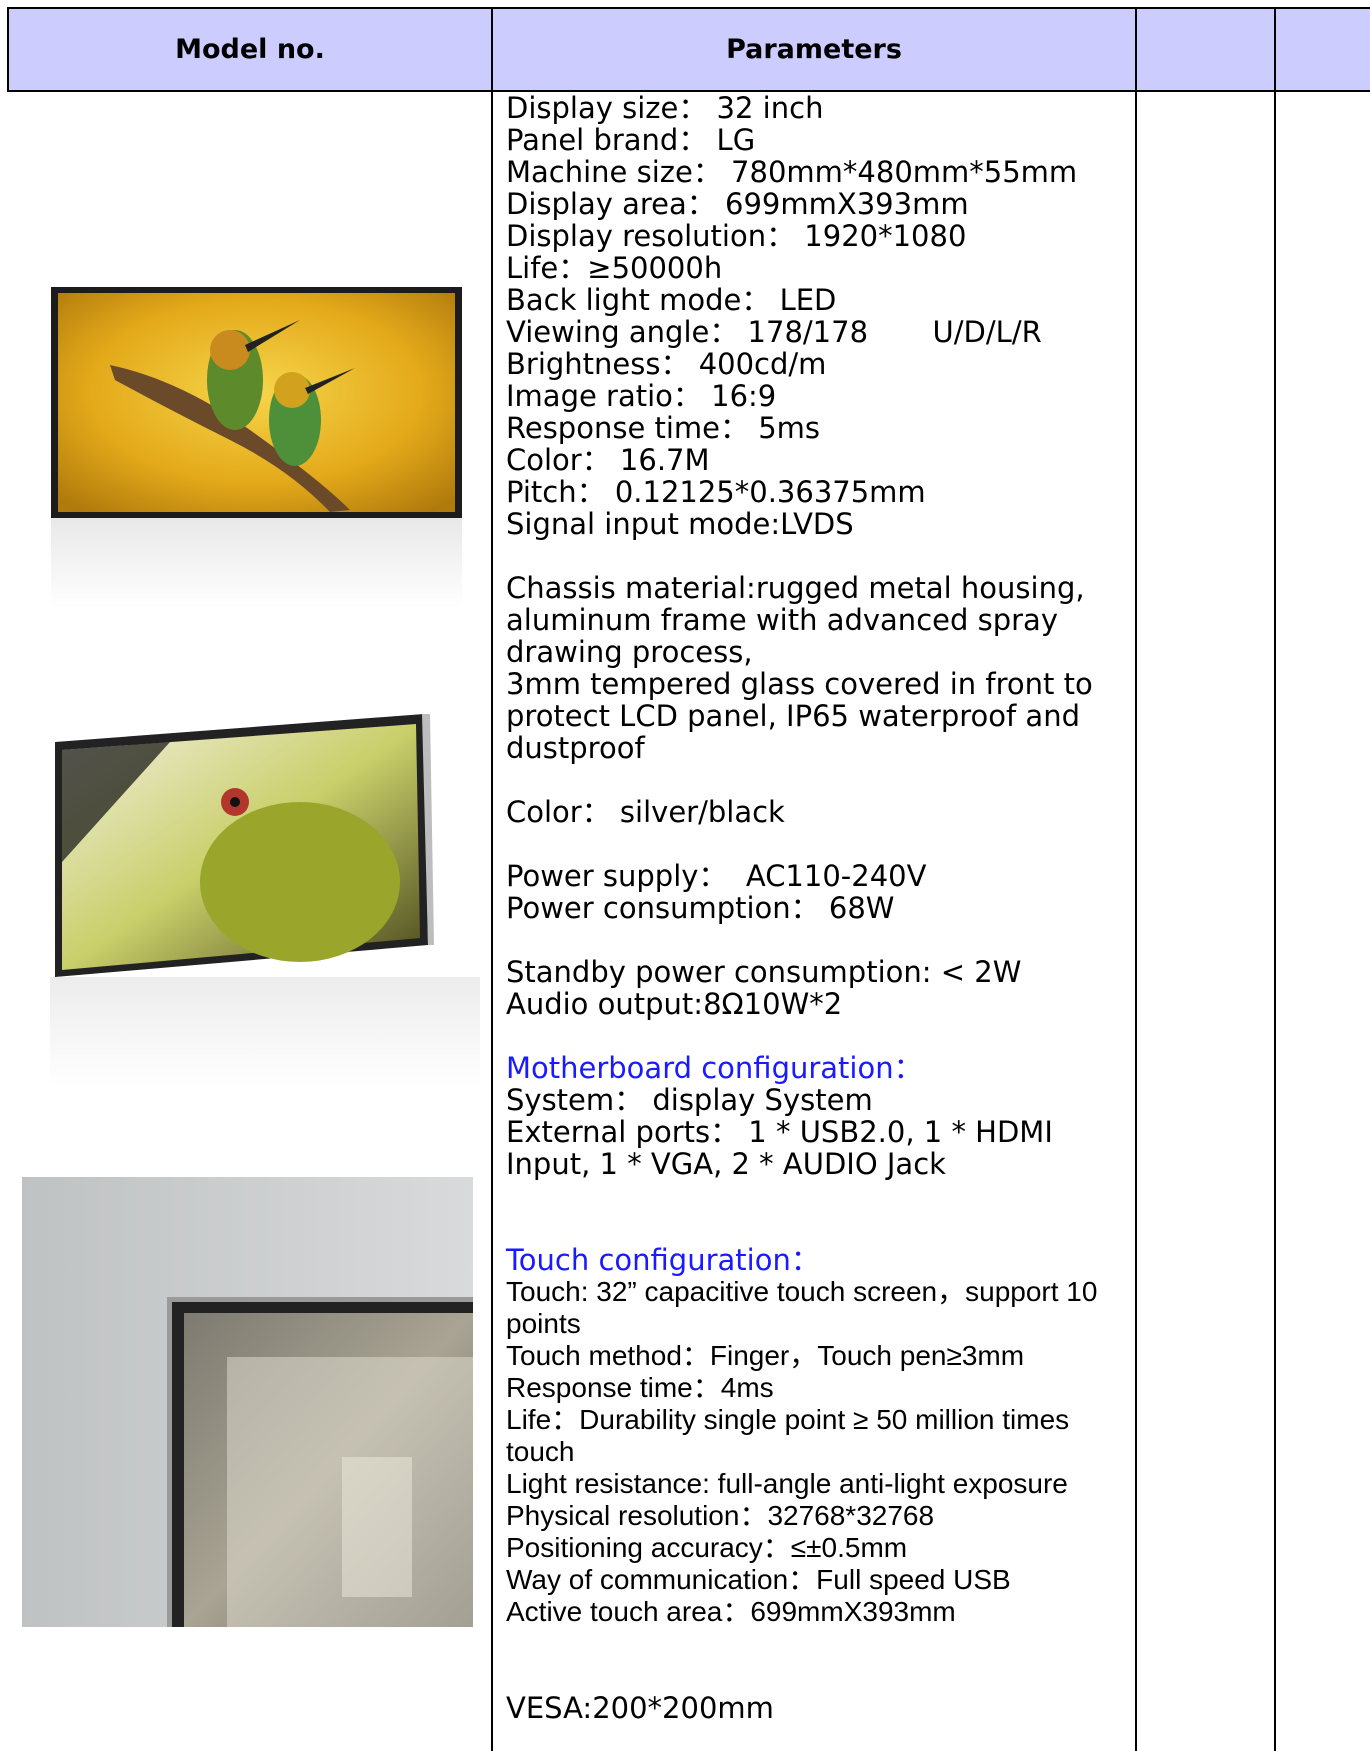 The width and height of the screenshot is (1370, 1751). I want to click on table-border-left, so click(8, 49).